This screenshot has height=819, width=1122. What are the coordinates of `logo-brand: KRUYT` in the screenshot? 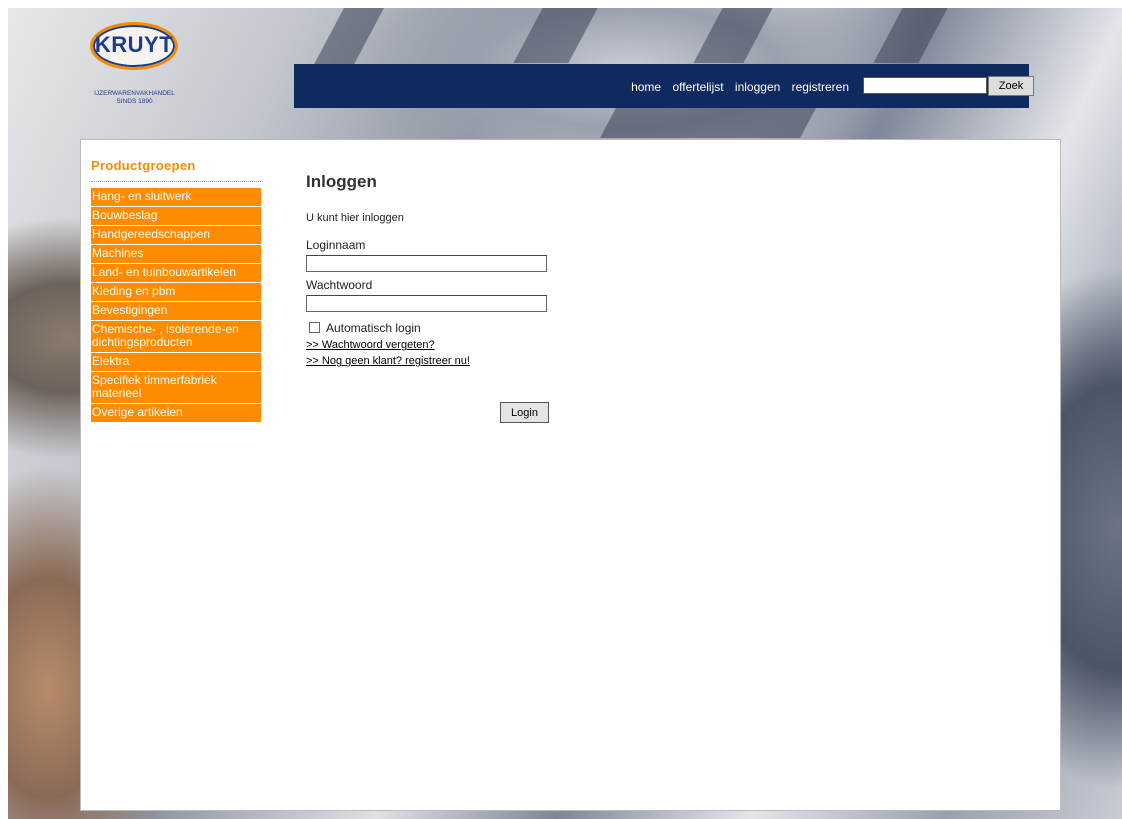 It's located at (134, 44).